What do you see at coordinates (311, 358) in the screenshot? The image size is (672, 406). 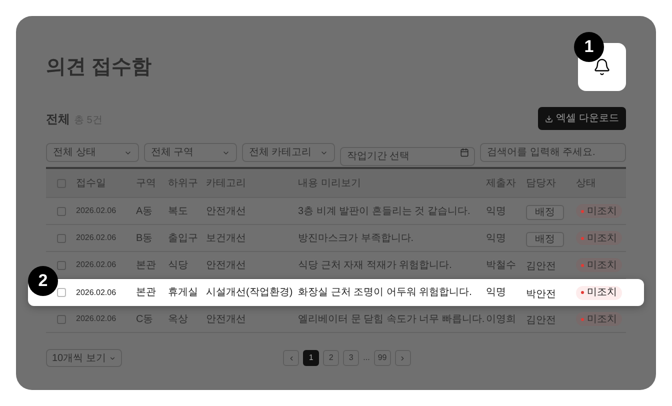 I see `page-button: 1` at bounding box center [311, 358].